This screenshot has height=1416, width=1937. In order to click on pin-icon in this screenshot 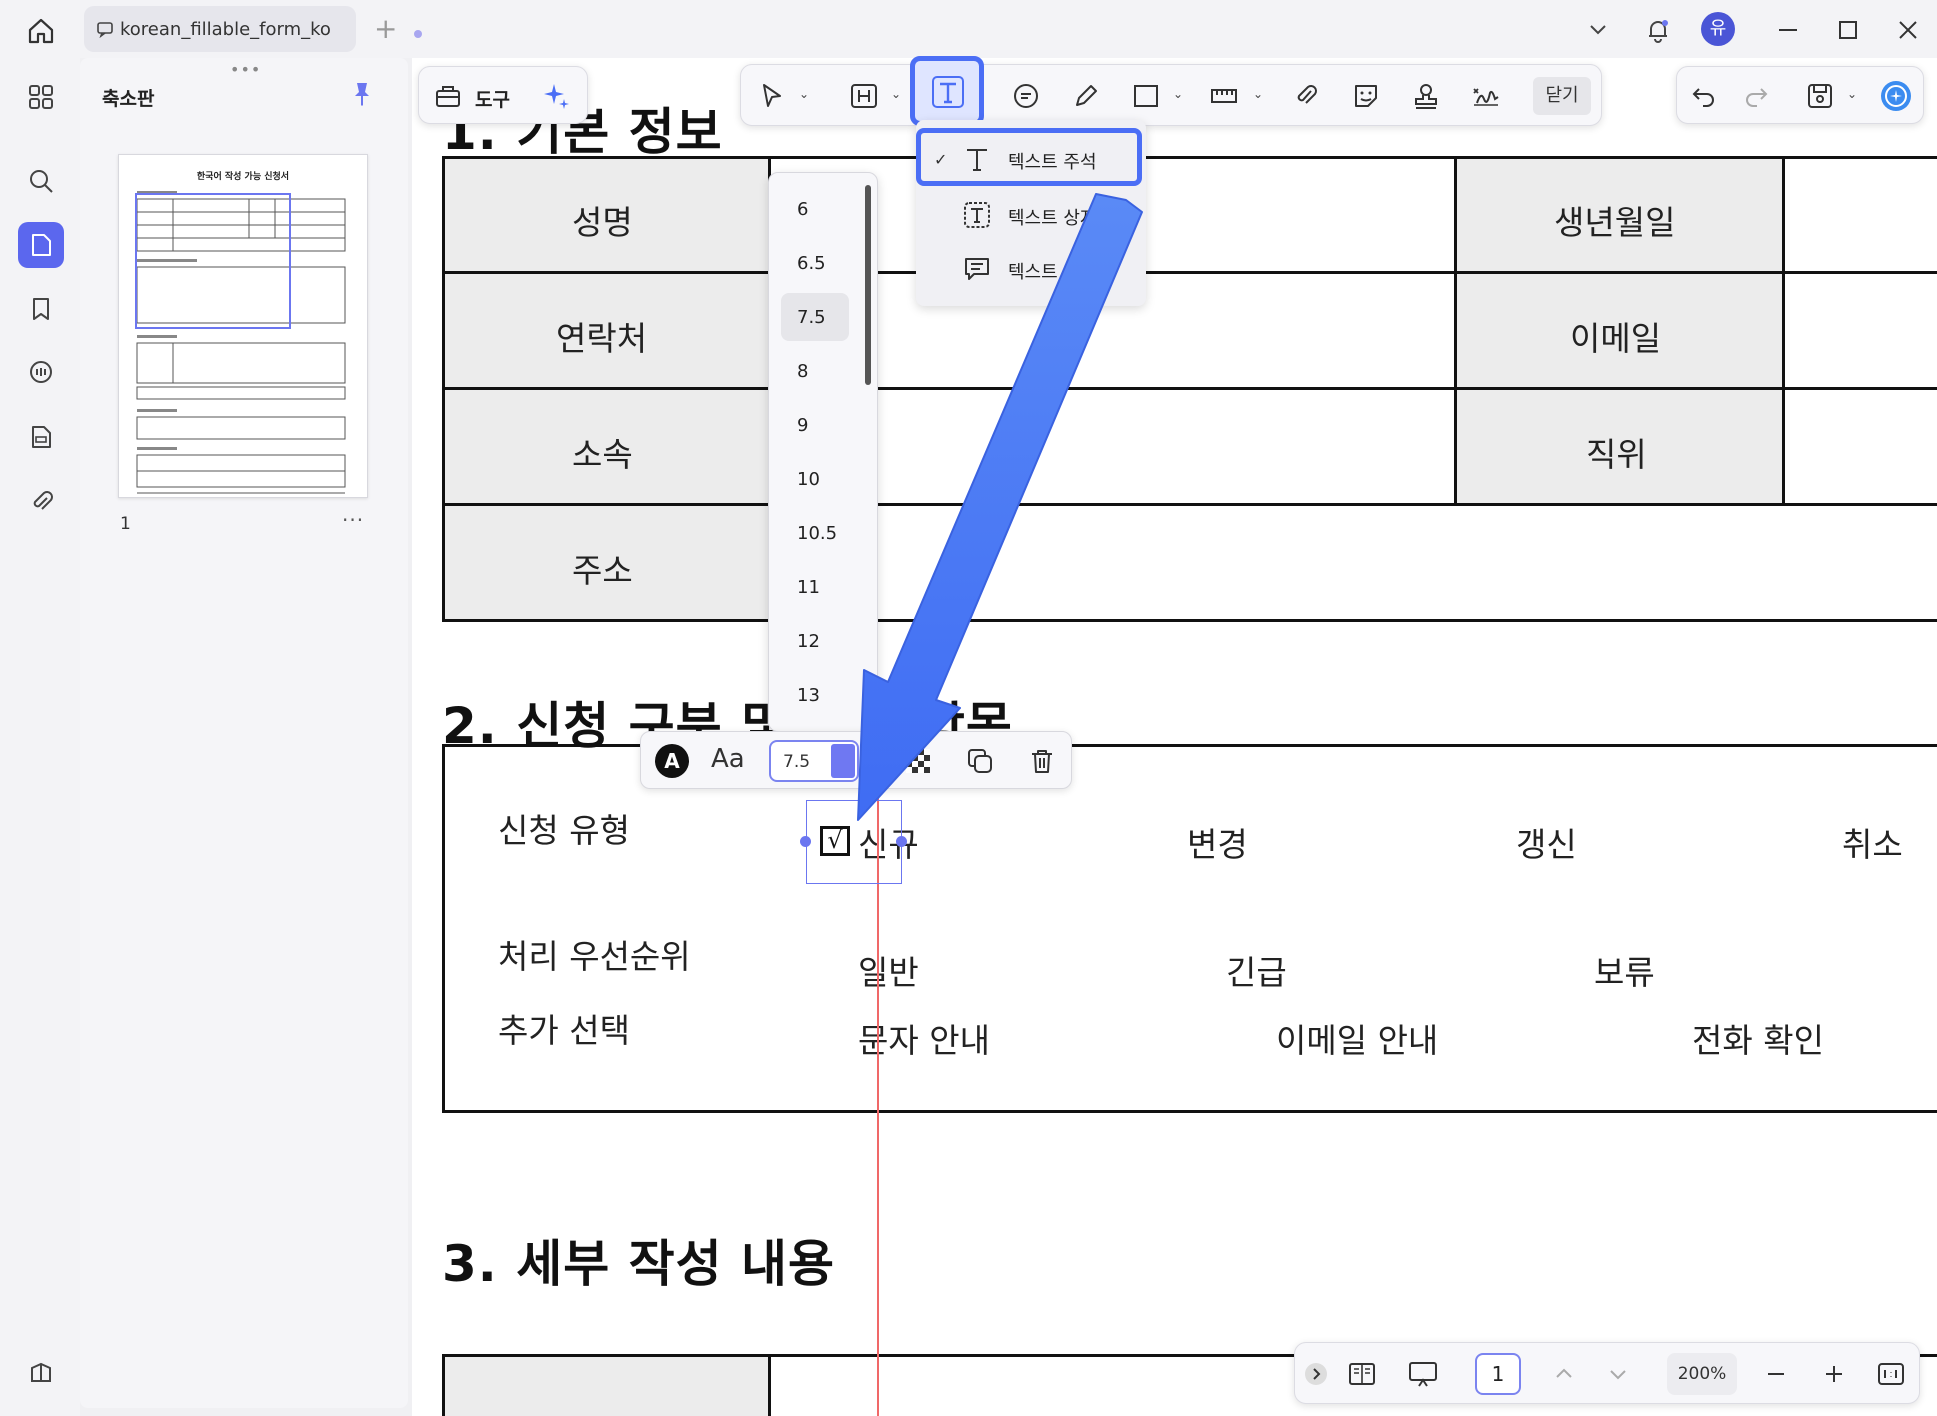, I will do `click(362, 94)`.